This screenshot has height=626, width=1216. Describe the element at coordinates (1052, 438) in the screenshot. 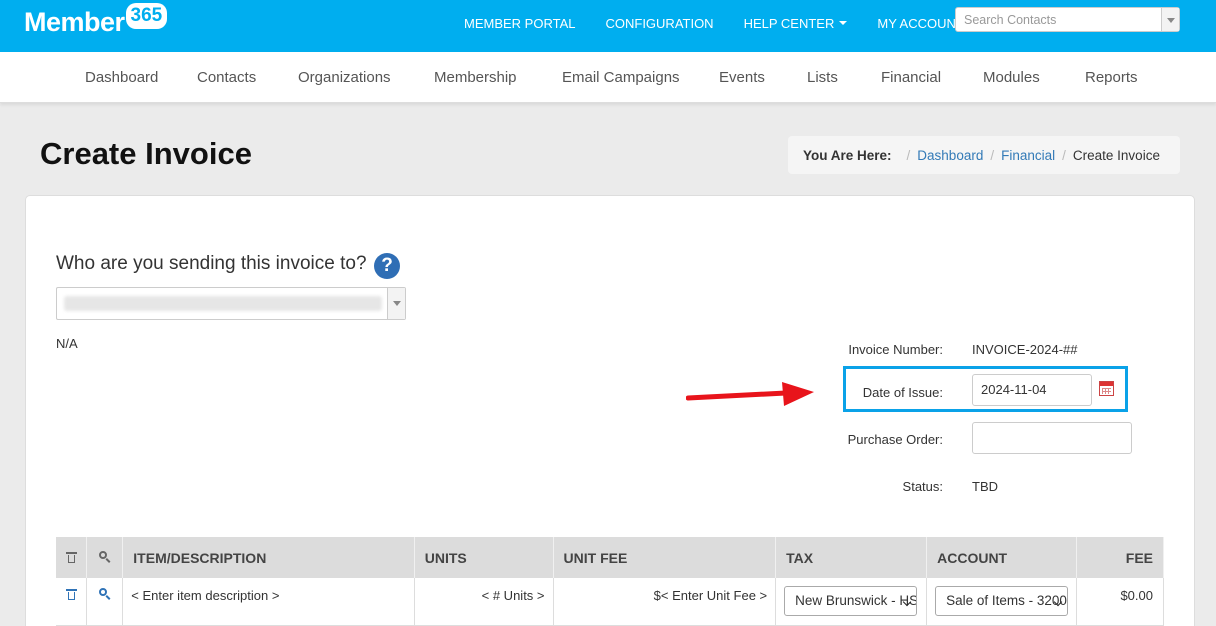

I see `purchase-order-input` at that location.